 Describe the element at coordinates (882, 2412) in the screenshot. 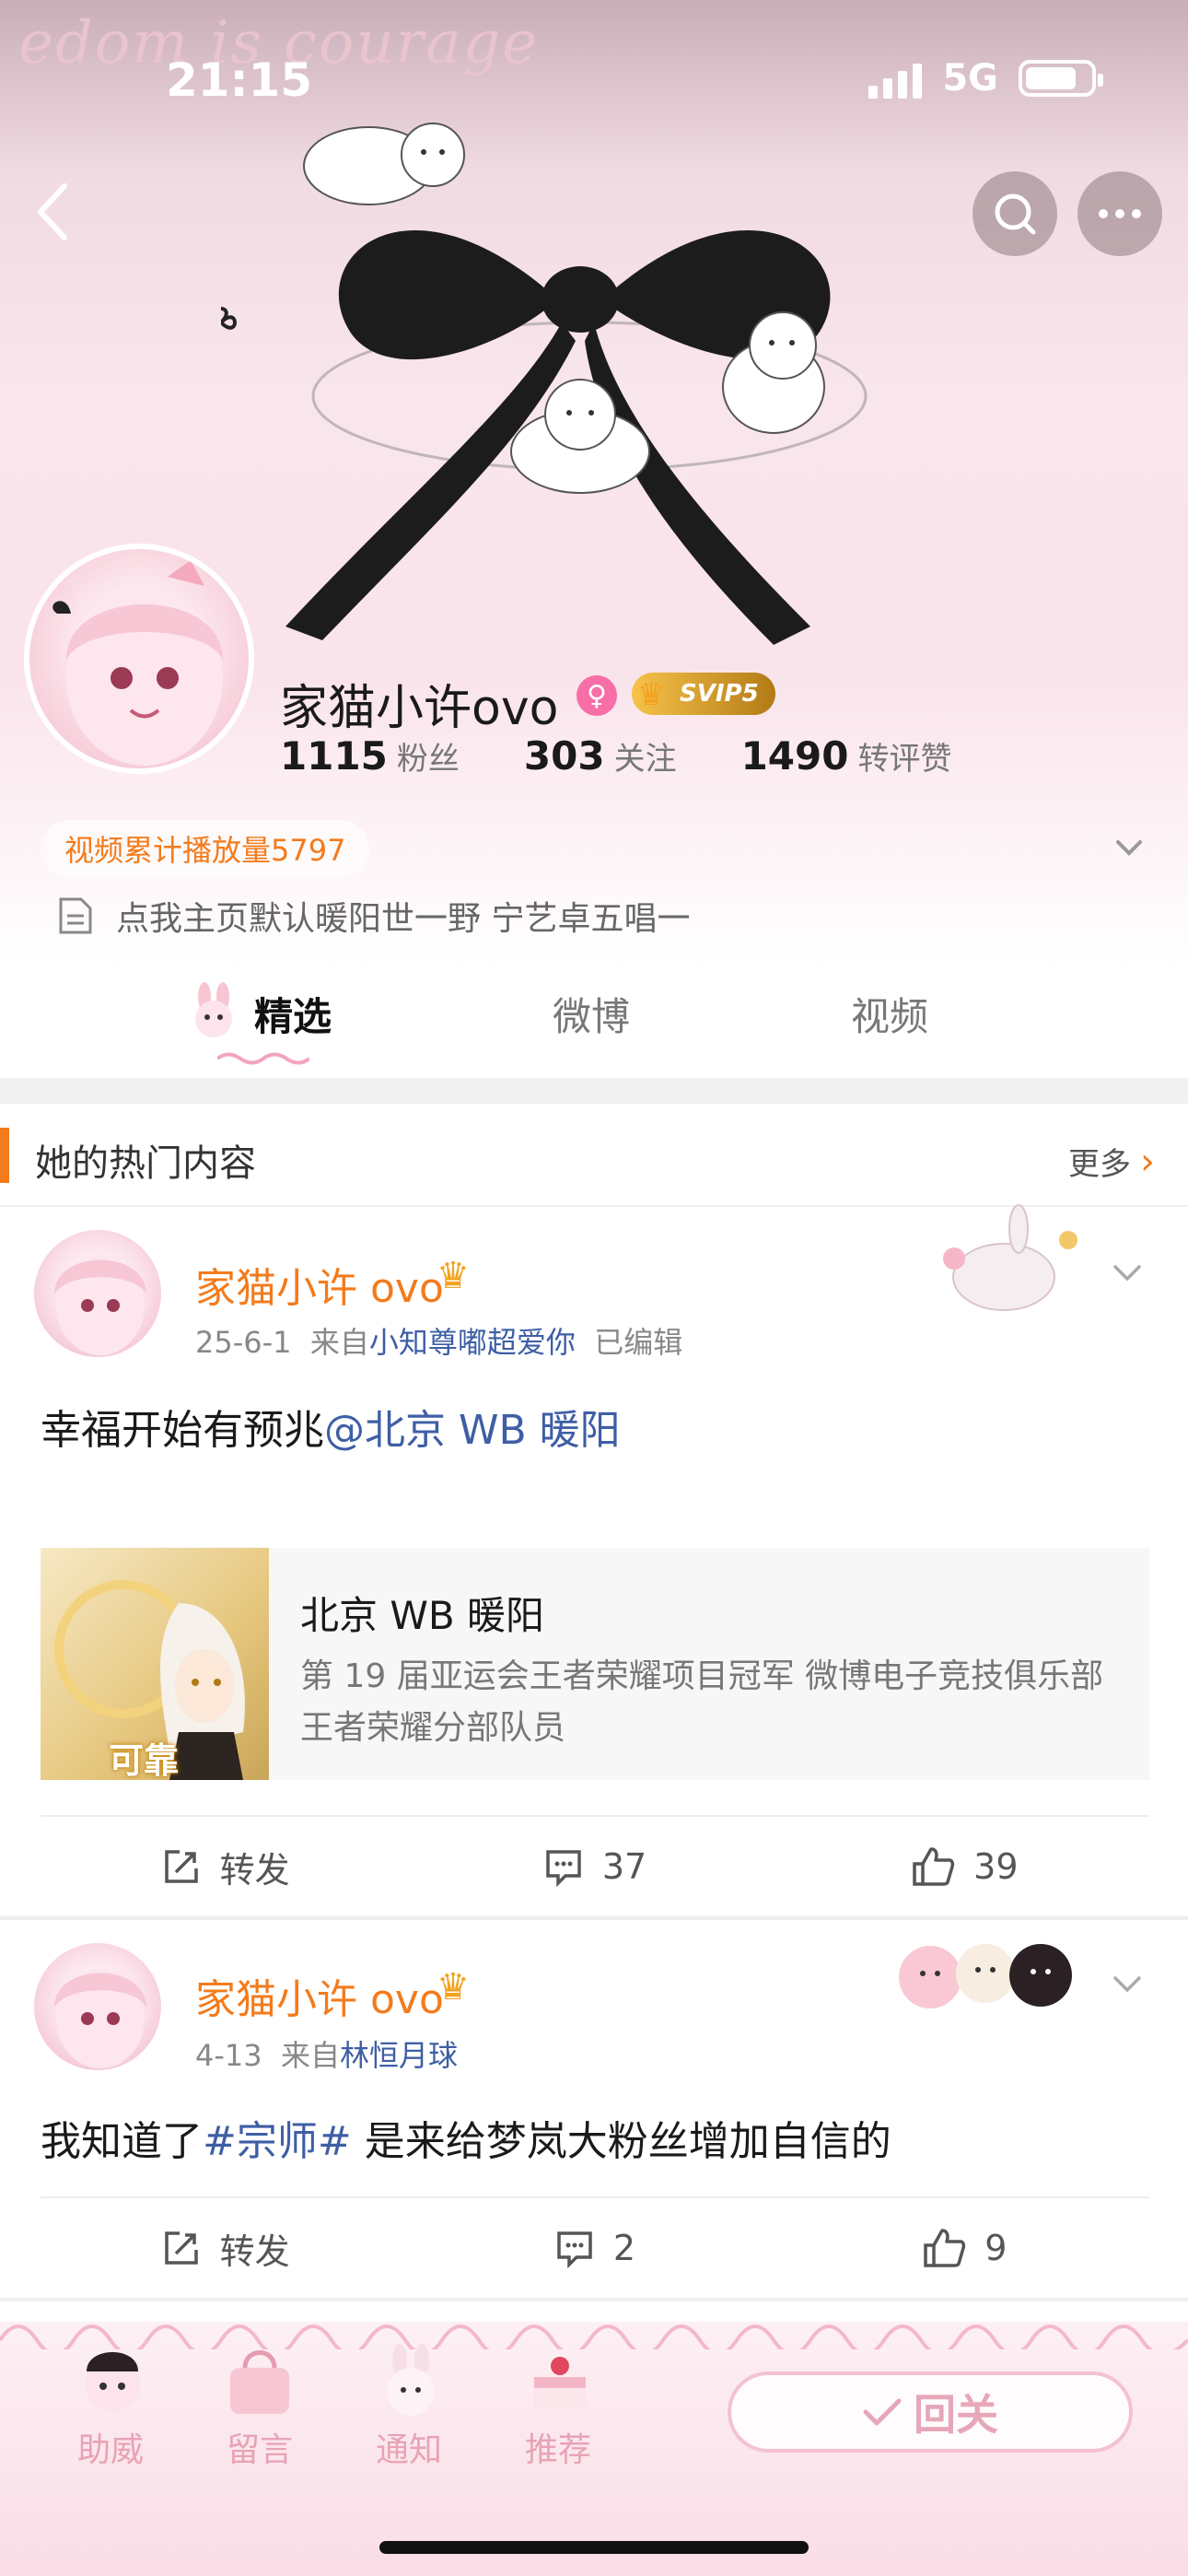

I see `checkmark-icon` at that location.